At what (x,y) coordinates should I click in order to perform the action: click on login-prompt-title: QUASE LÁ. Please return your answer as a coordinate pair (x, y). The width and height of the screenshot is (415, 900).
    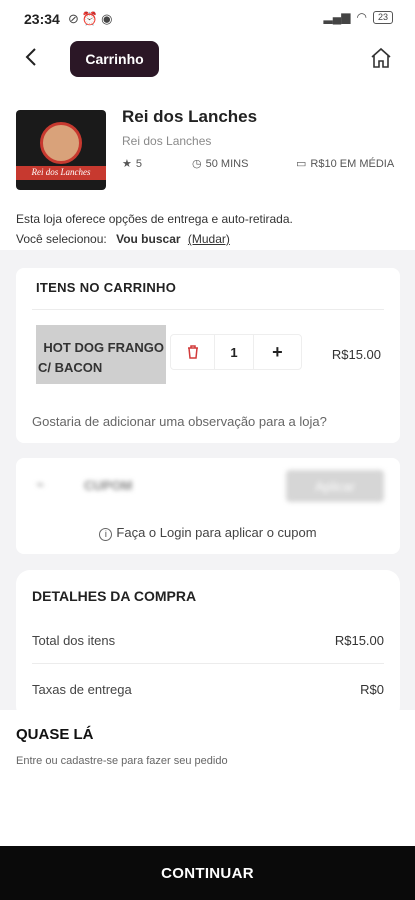
    Looking at the image, I should click on (55, 734).